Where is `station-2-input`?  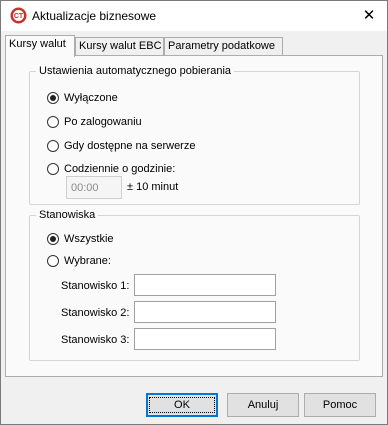
station-2-input is located at coordinates (205, 312).